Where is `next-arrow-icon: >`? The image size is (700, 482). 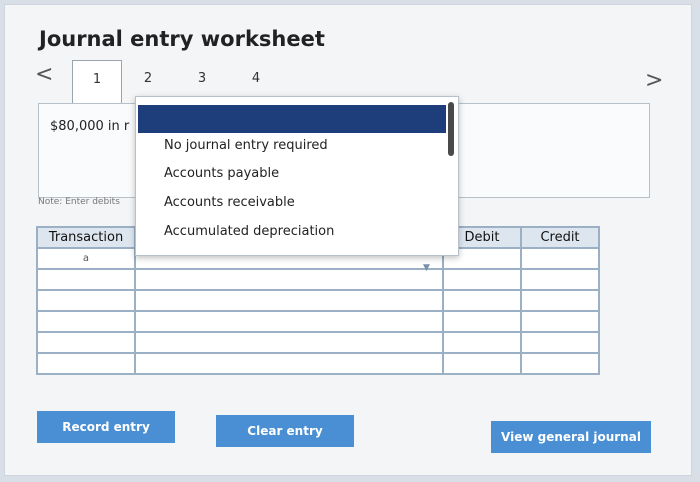 next-arrow-icon: > is located at coordinates (654, 80).